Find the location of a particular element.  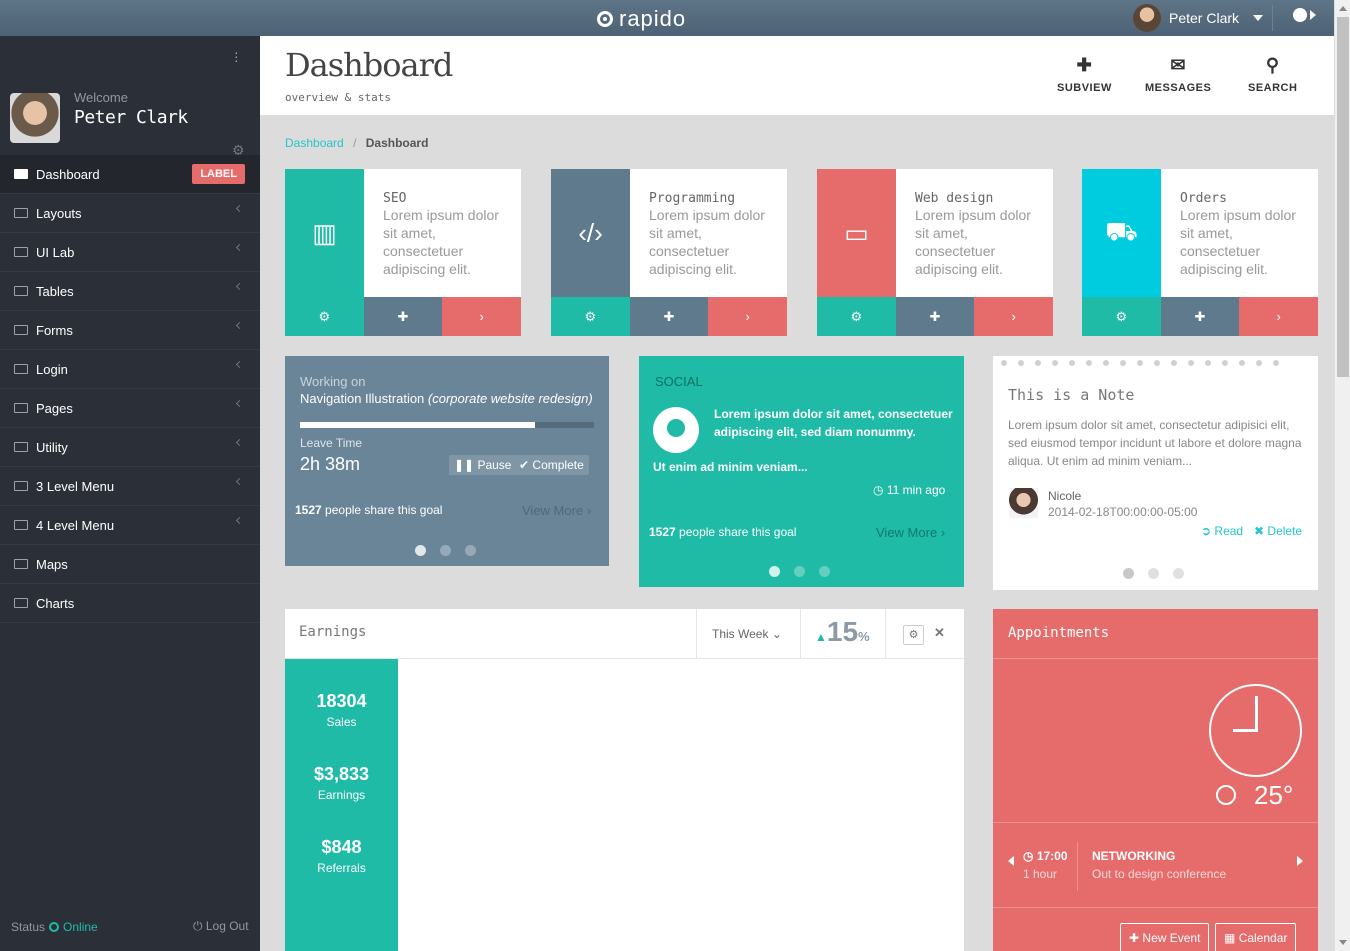

post-time-value: 11 min ago is located at coordinates (916, 490).